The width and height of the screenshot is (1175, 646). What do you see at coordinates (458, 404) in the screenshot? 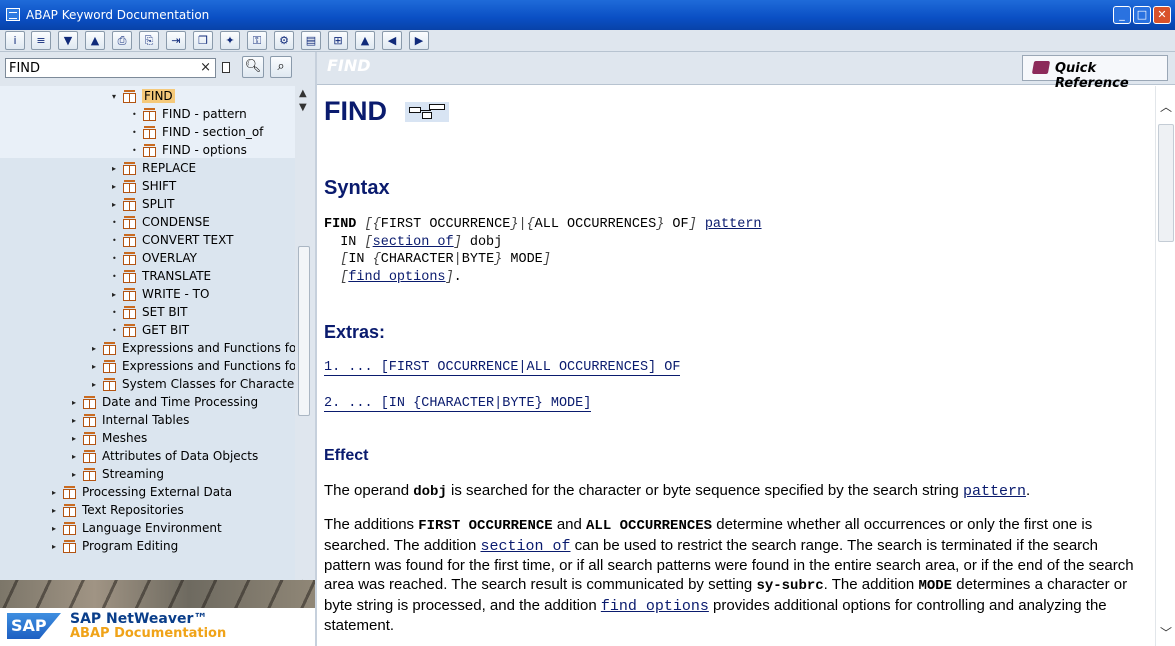
I see `extra-2-link: 2. ... [IN {CHARACTER|BYTE} MODE]` at bounding box center [458, 404].